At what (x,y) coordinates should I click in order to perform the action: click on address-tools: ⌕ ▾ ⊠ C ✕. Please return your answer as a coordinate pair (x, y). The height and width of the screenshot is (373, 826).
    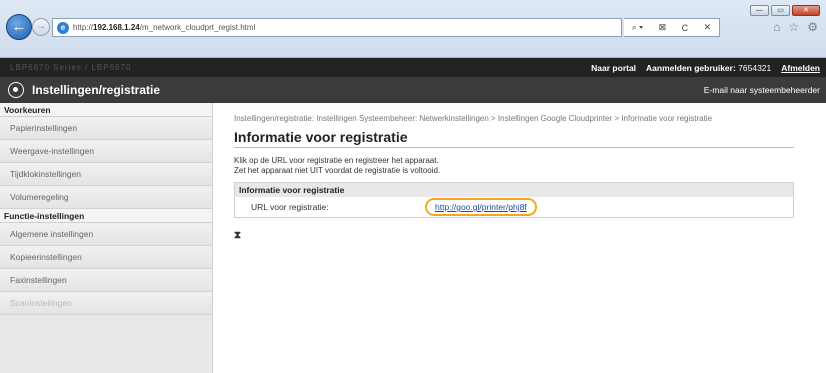
    Looking at the image, I should click on (672, 27).